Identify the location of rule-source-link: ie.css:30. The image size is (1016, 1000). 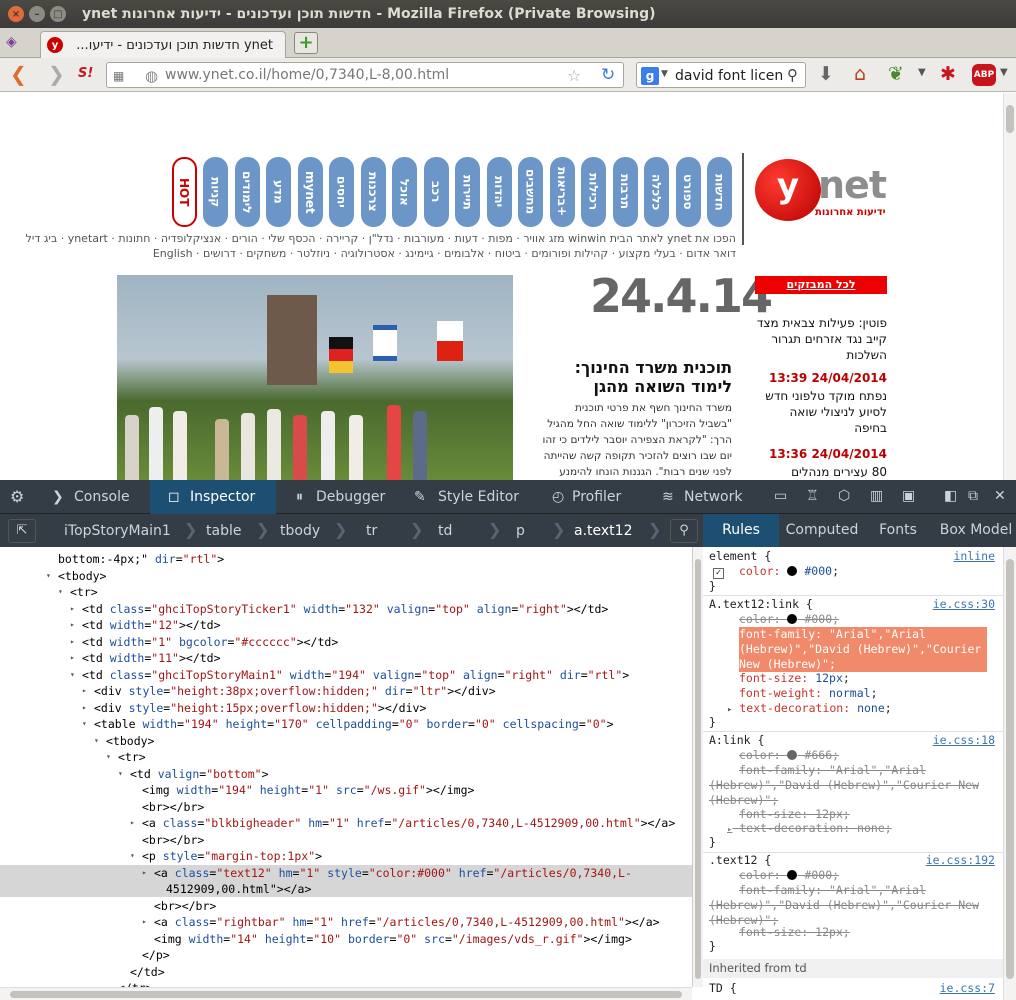
(964, 604).